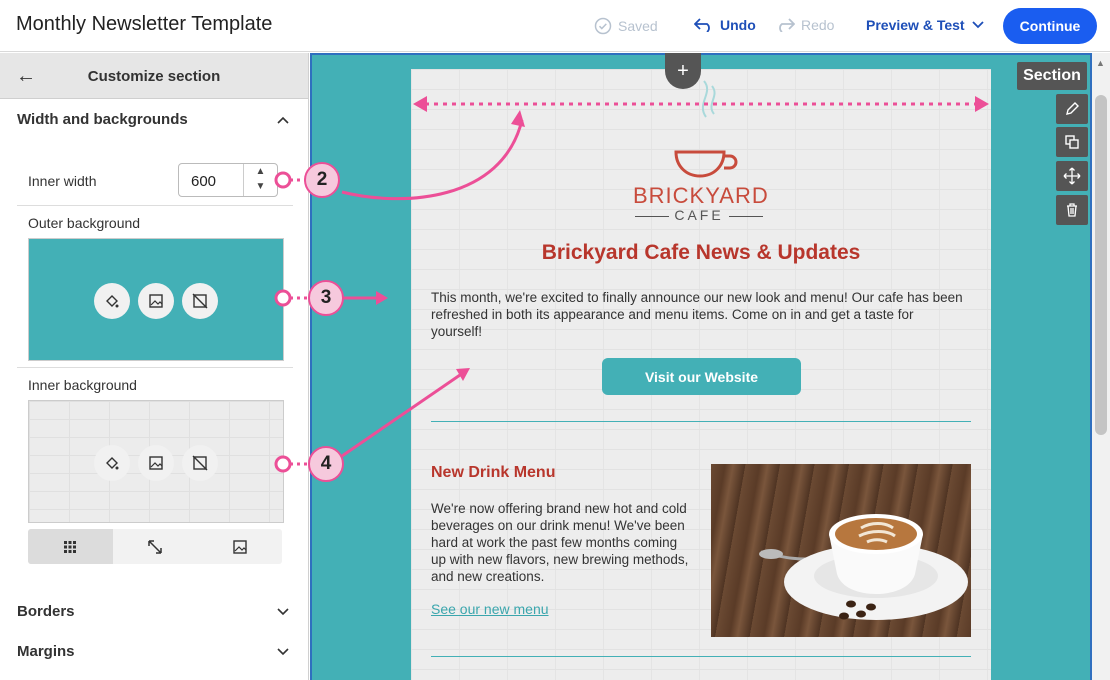  I want to click on inner-width-value: 600, so click(204, 181).